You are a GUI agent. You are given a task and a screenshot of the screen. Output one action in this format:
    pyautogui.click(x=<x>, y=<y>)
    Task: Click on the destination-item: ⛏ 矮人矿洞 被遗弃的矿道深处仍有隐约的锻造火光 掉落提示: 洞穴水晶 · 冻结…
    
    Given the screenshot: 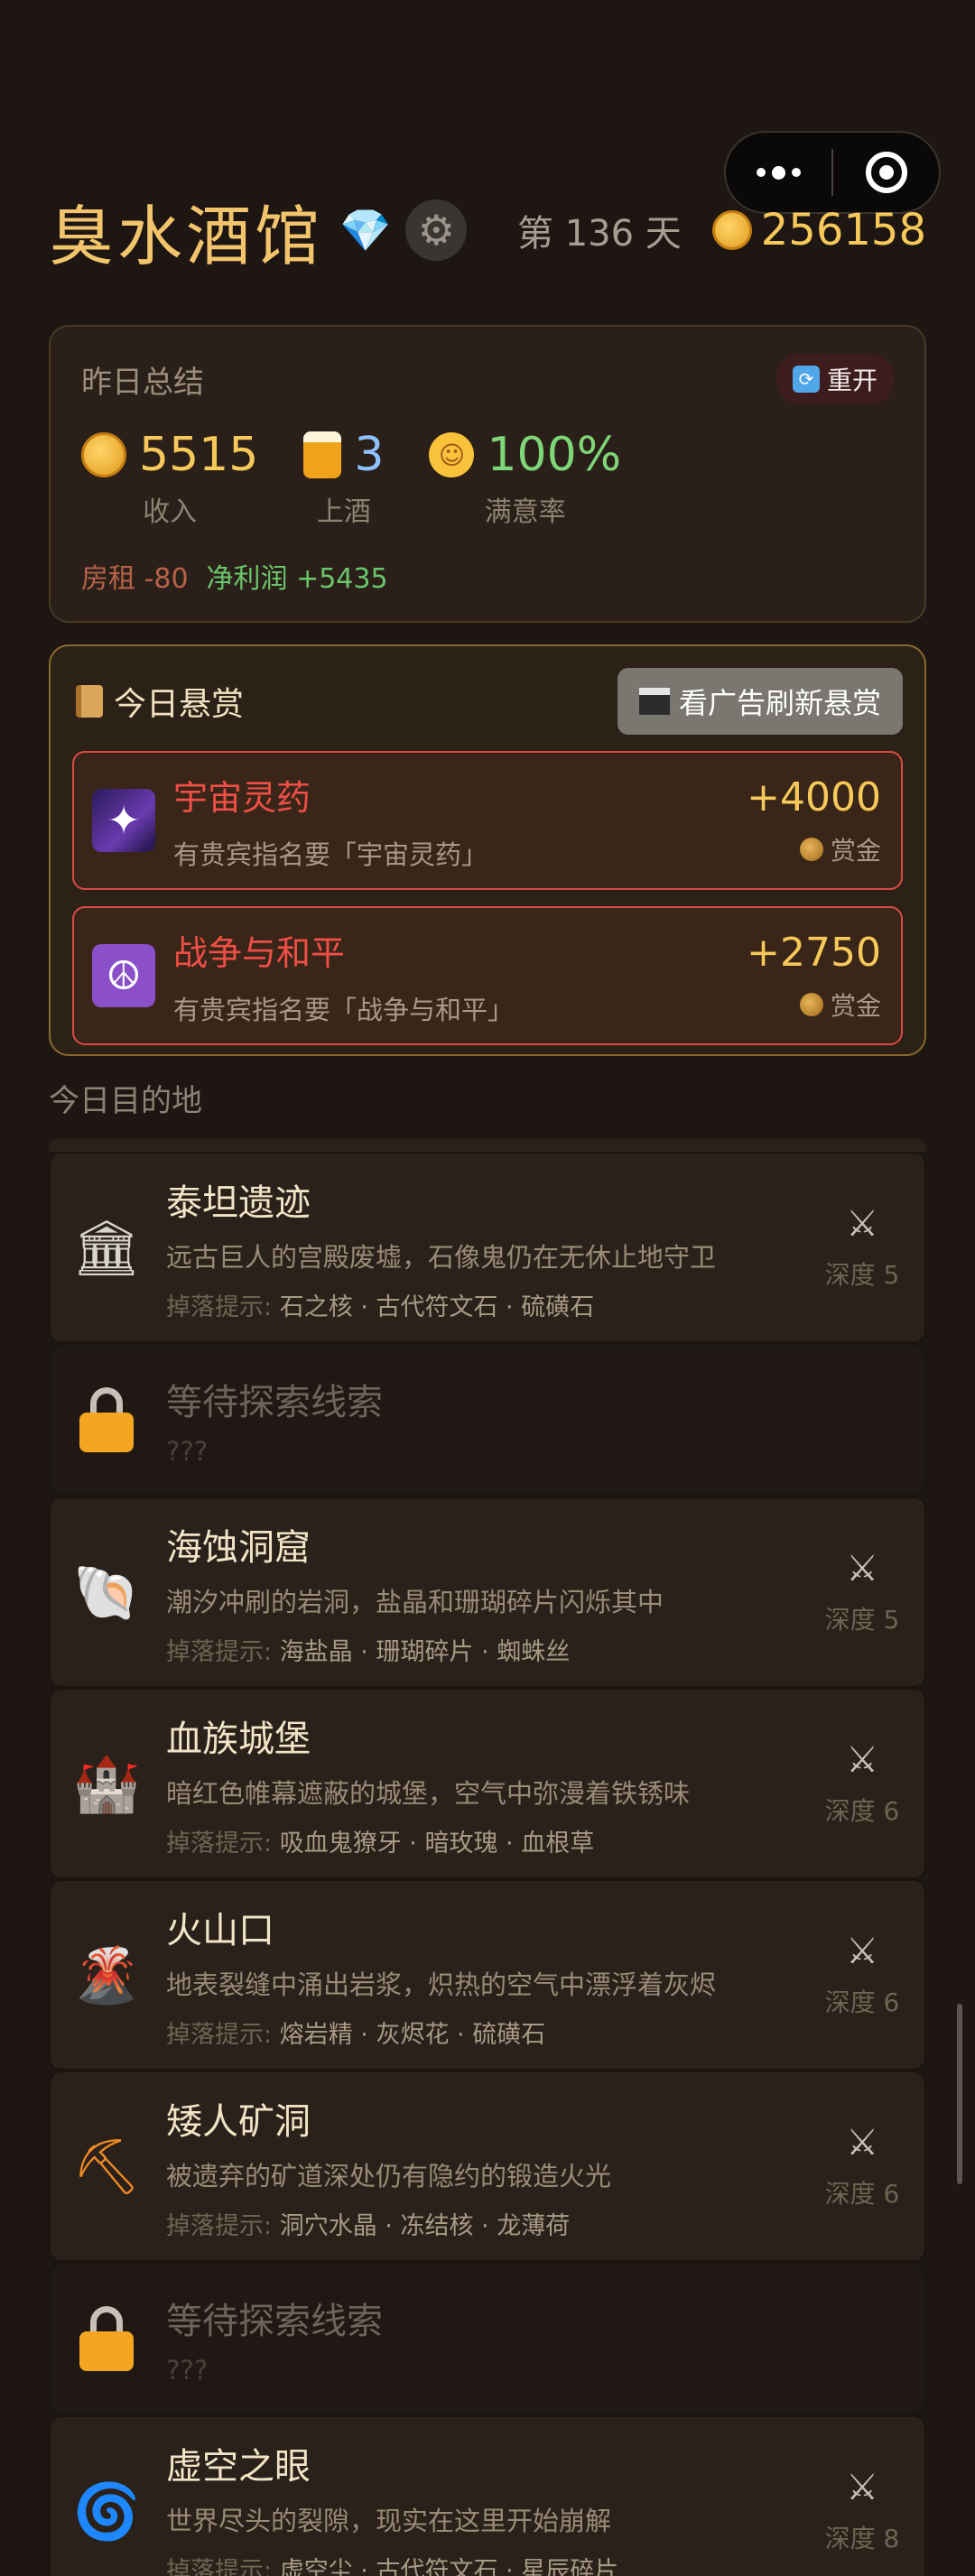 What is the action you would take?
    pyautogui.click(x=487, y=2166)
    